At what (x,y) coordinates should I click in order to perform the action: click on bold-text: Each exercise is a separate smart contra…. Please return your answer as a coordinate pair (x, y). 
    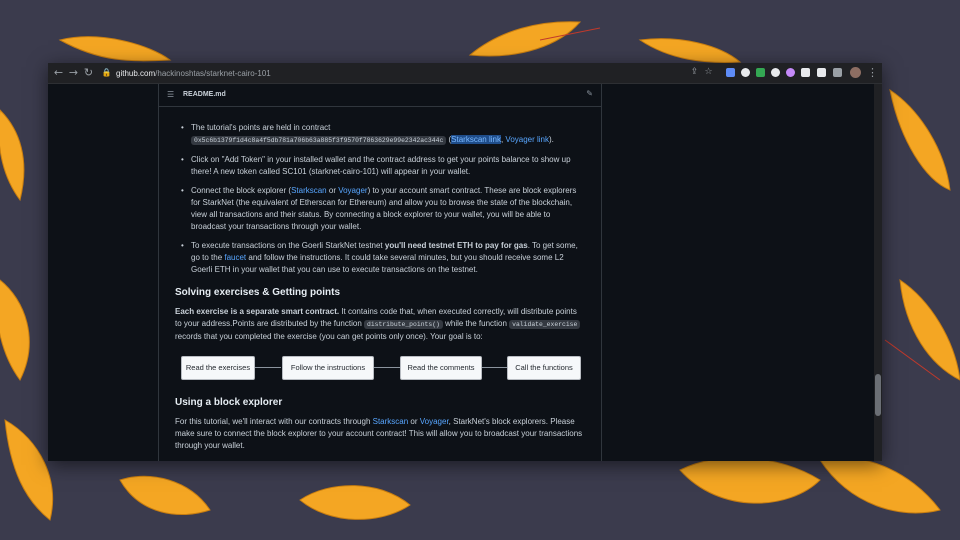
    Looking at the image, I should click on (257, 311).